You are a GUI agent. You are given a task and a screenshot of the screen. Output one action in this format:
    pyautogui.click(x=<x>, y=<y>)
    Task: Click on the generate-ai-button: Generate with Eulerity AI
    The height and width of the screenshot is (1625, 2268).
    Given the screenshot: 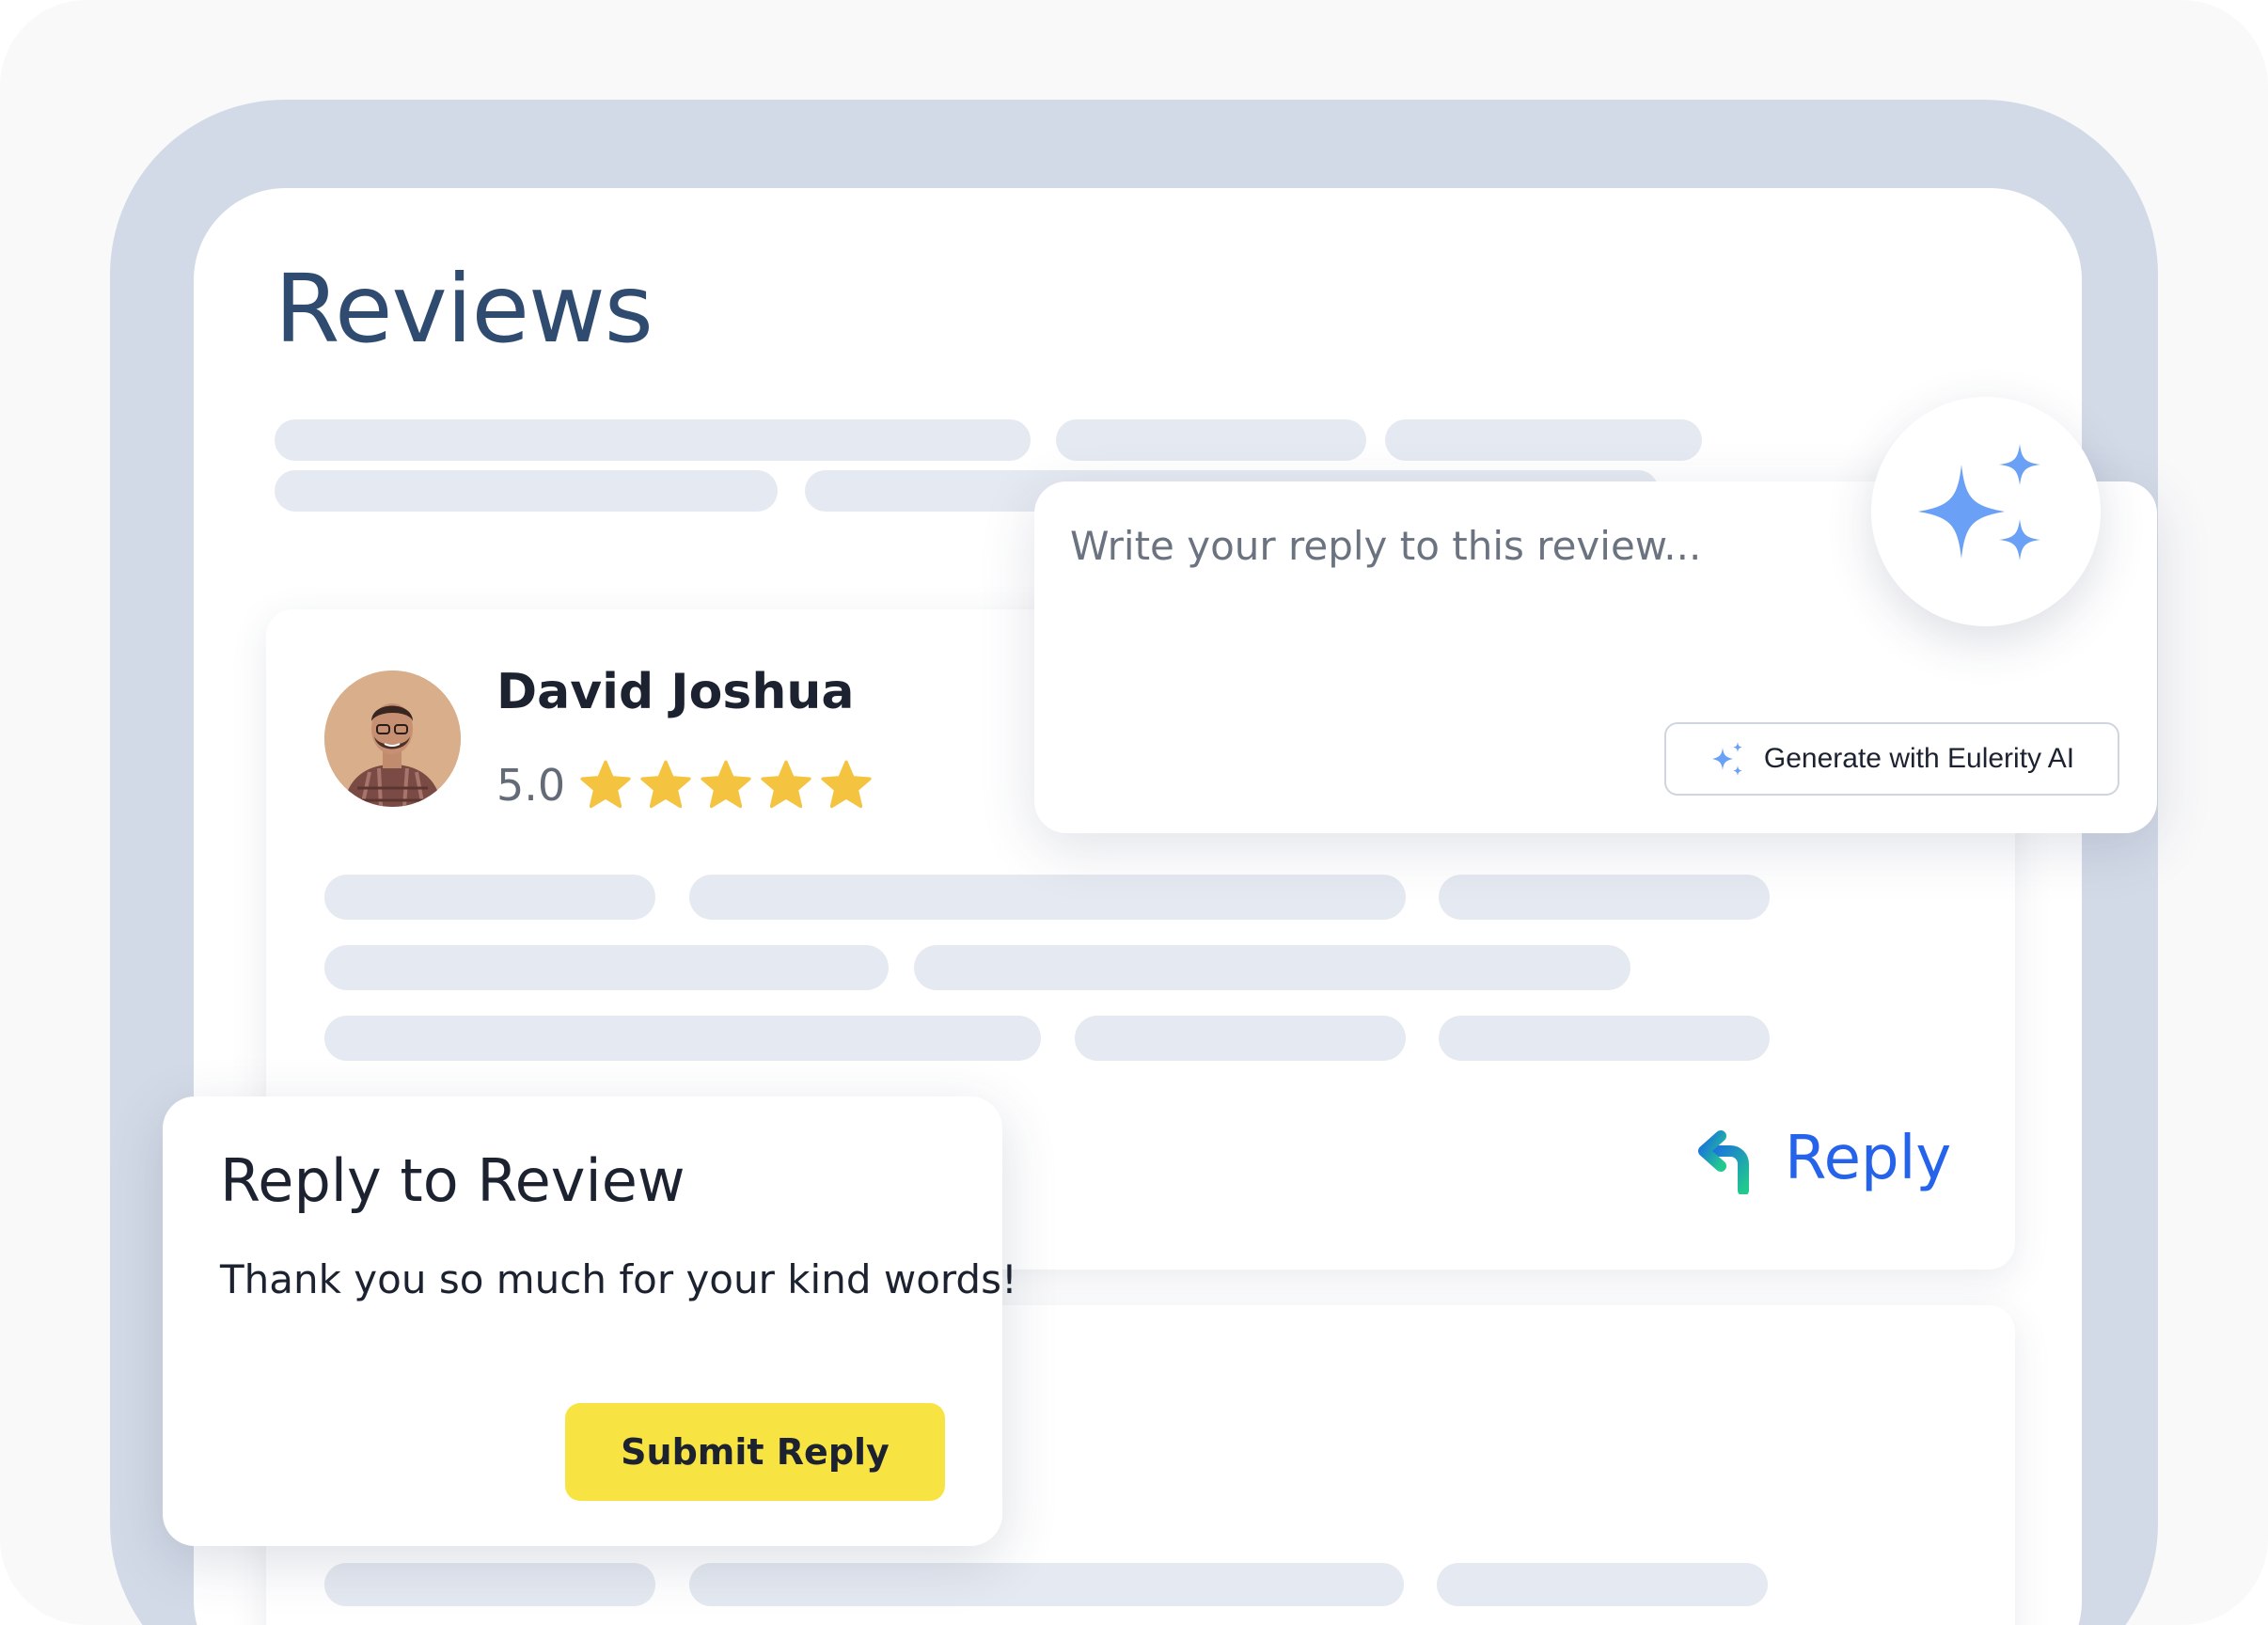 What is the action you would take?
    pyautogui.click(x=1891, y=759)
    